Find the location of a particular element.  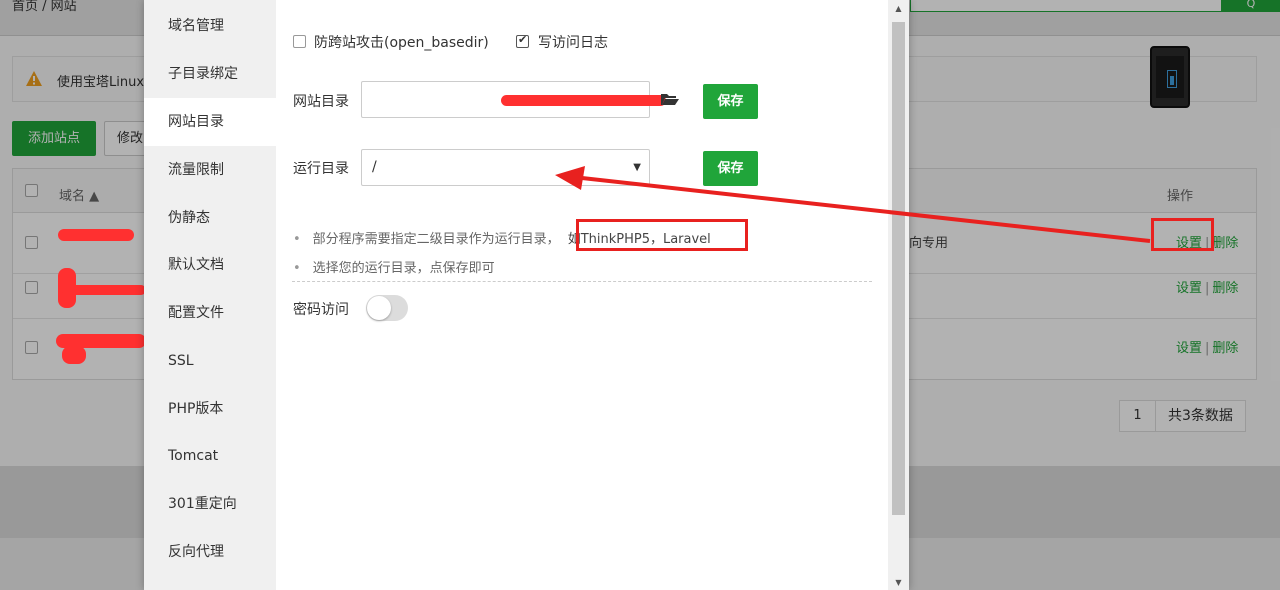

scroll-down-icon: ▼ is located at coordinates (898, 584).